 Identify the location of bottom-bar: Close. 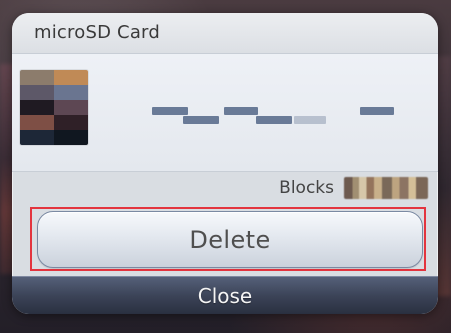
(225, 295).